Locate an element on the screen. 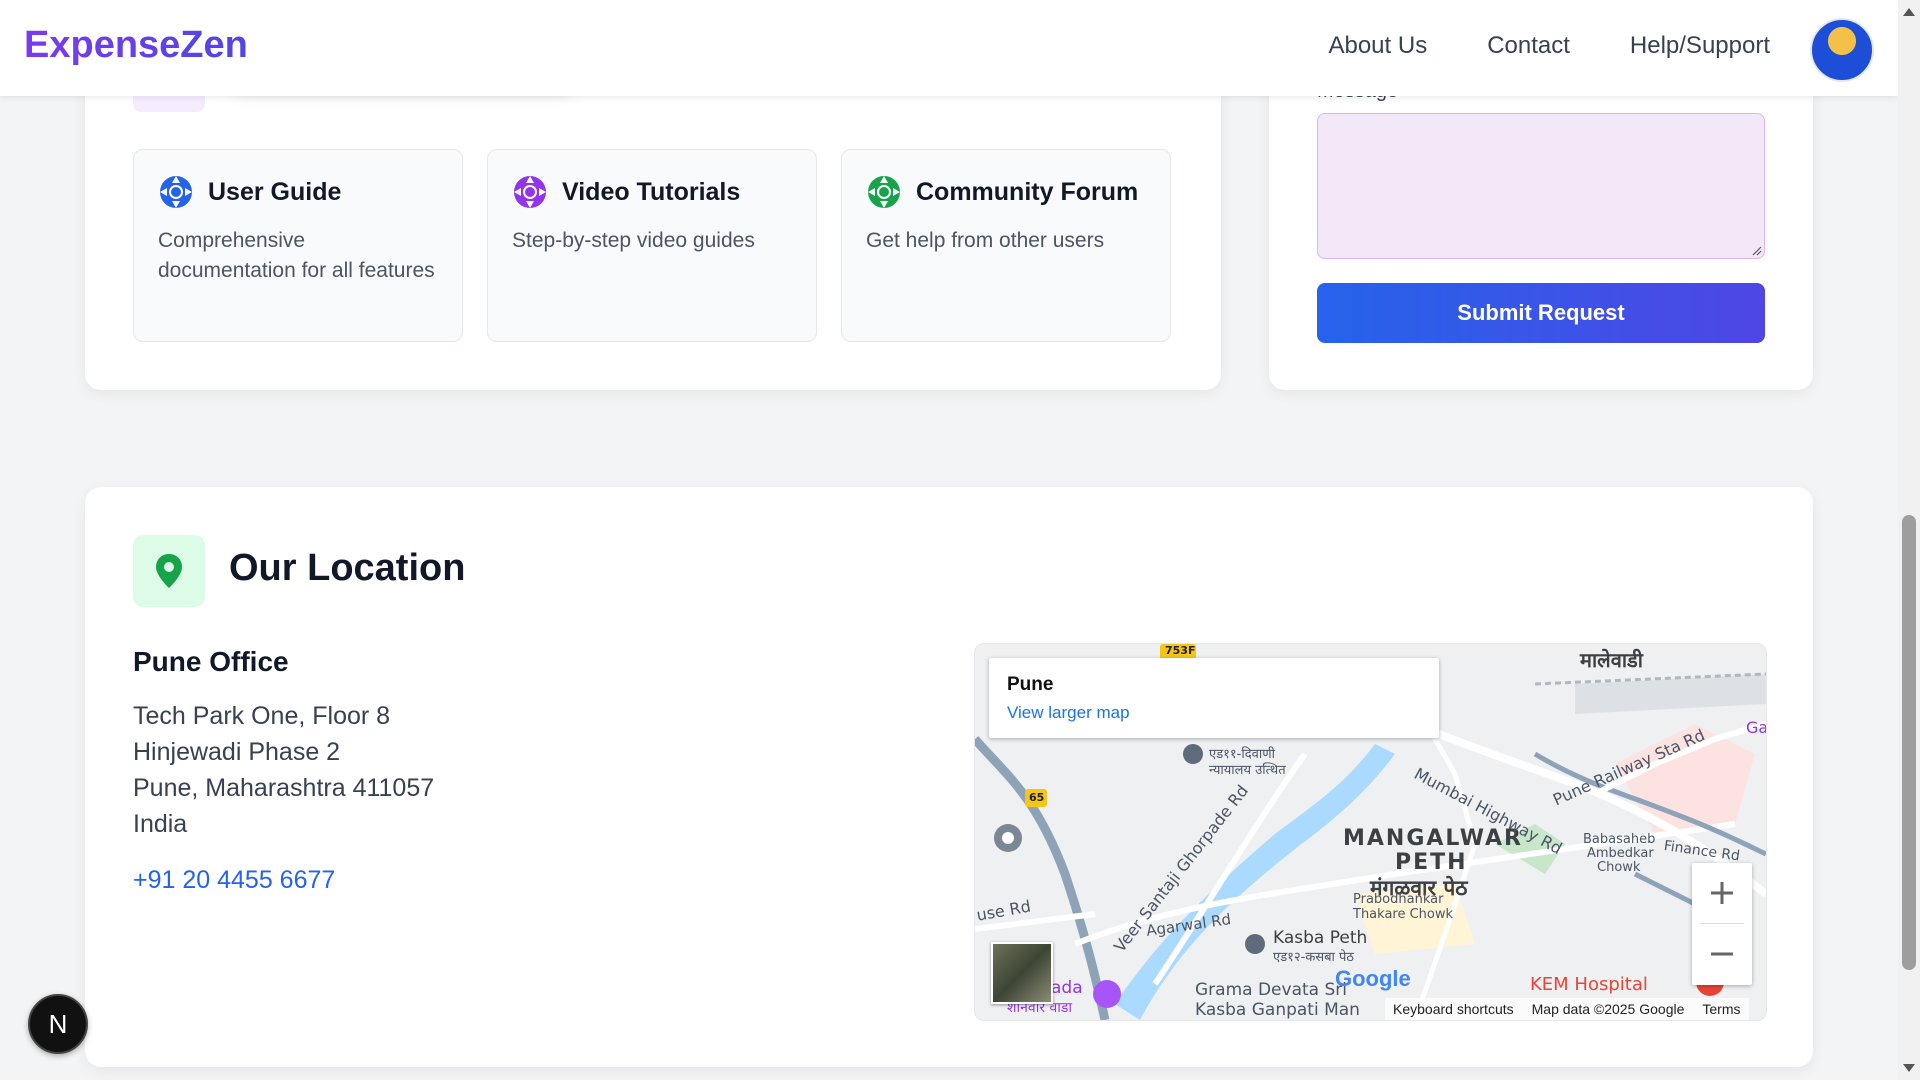 This screenshot has width=1920, height=1080. road-shield-label: 753F is located at coordinates (1180, 650).